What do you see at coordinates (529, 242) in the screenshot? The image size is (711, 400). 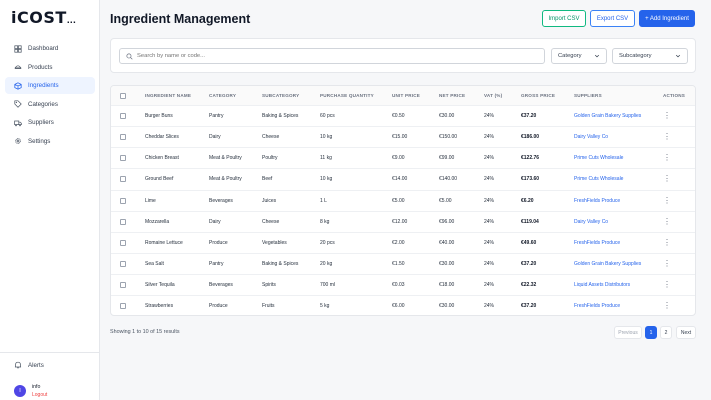 I see `cell-gross-price: €49.60` at bounding box center [529, 242].